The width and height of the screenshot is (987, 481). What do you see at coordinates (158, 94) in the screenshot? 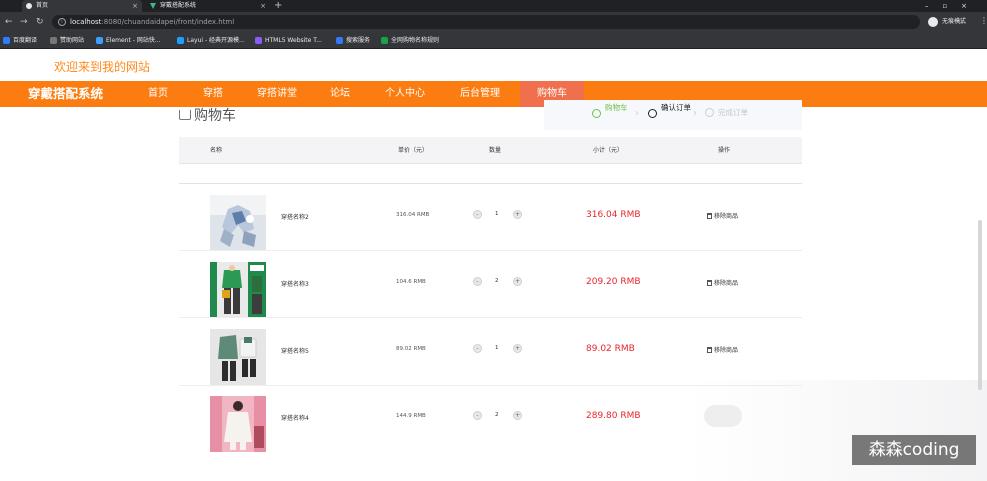
I see `nav-item-home: 首页` at bounding box center [158, 94].